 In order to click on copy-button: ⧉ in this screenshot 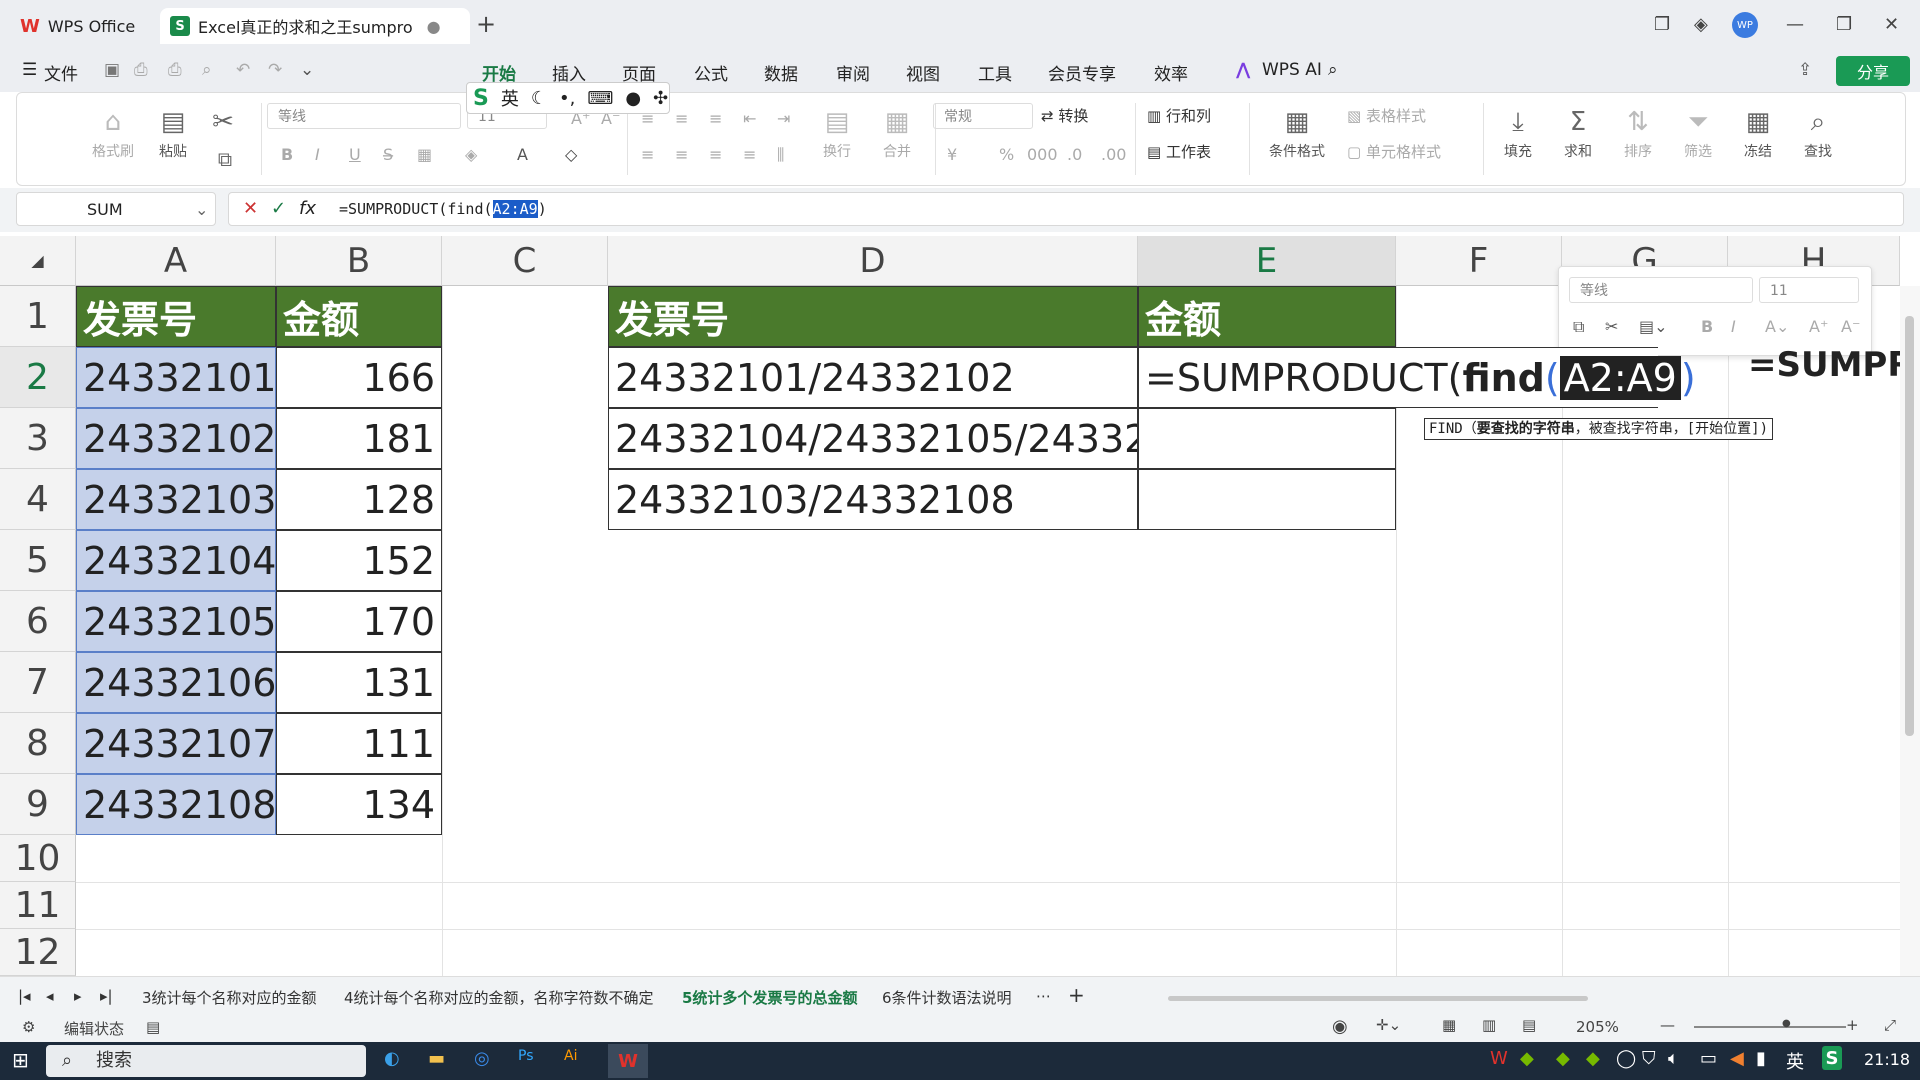, I will do `click(225, 164)`.